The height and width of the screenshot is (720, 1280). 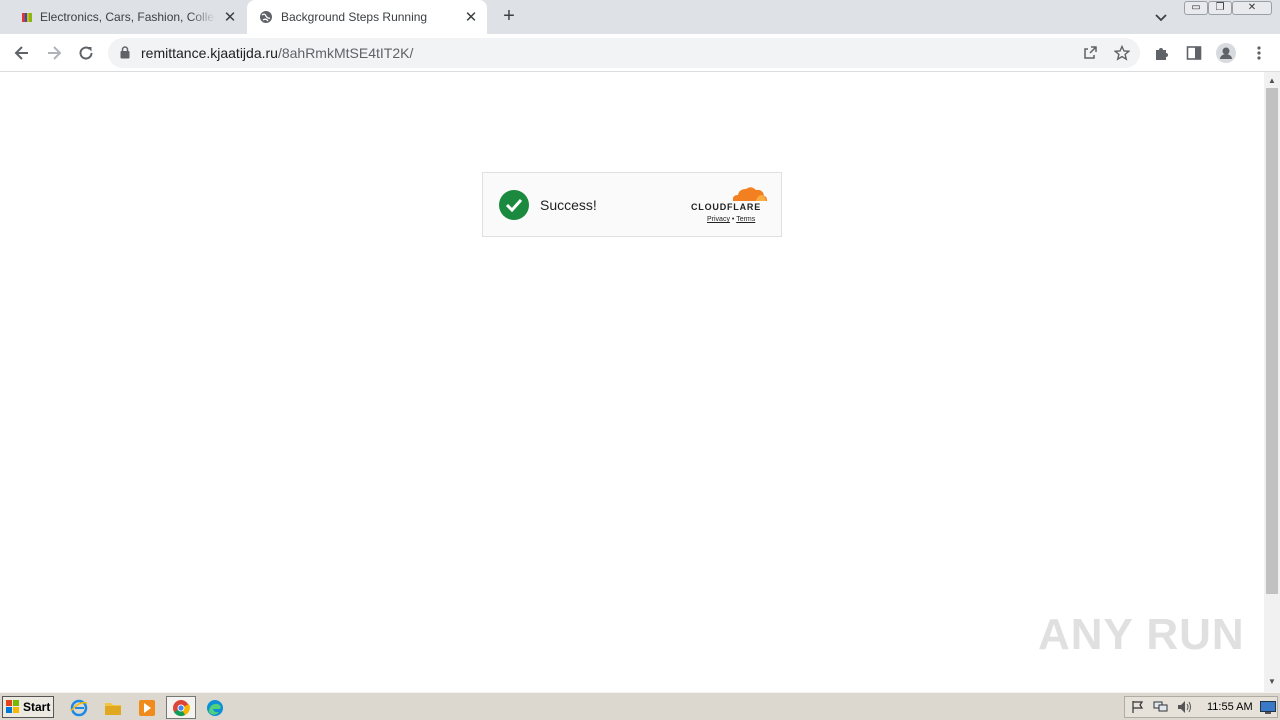 I want to click on volume-icon, so click(x=1185, y=707).